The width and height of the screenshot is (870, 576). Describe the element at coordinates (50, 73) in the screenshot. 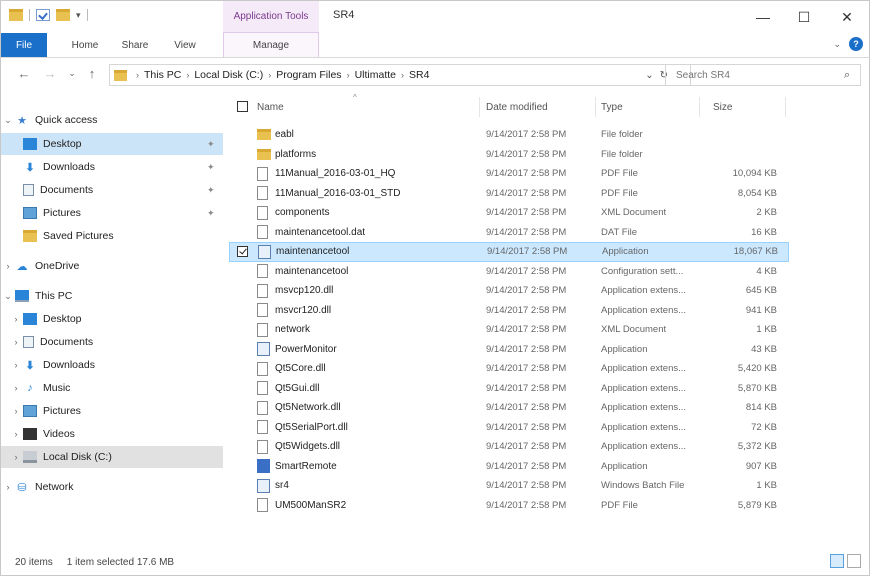

I see `forward-arrow-icon: →` at that location.